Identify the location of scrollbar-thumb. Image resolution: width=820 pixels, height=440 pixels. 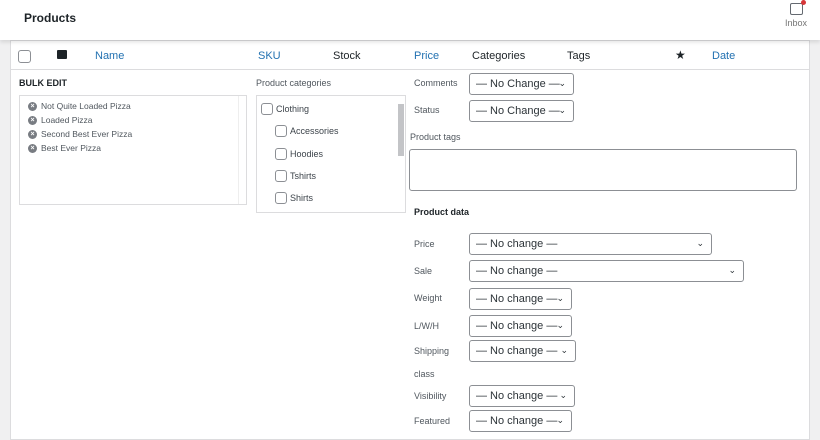
(401, 130).